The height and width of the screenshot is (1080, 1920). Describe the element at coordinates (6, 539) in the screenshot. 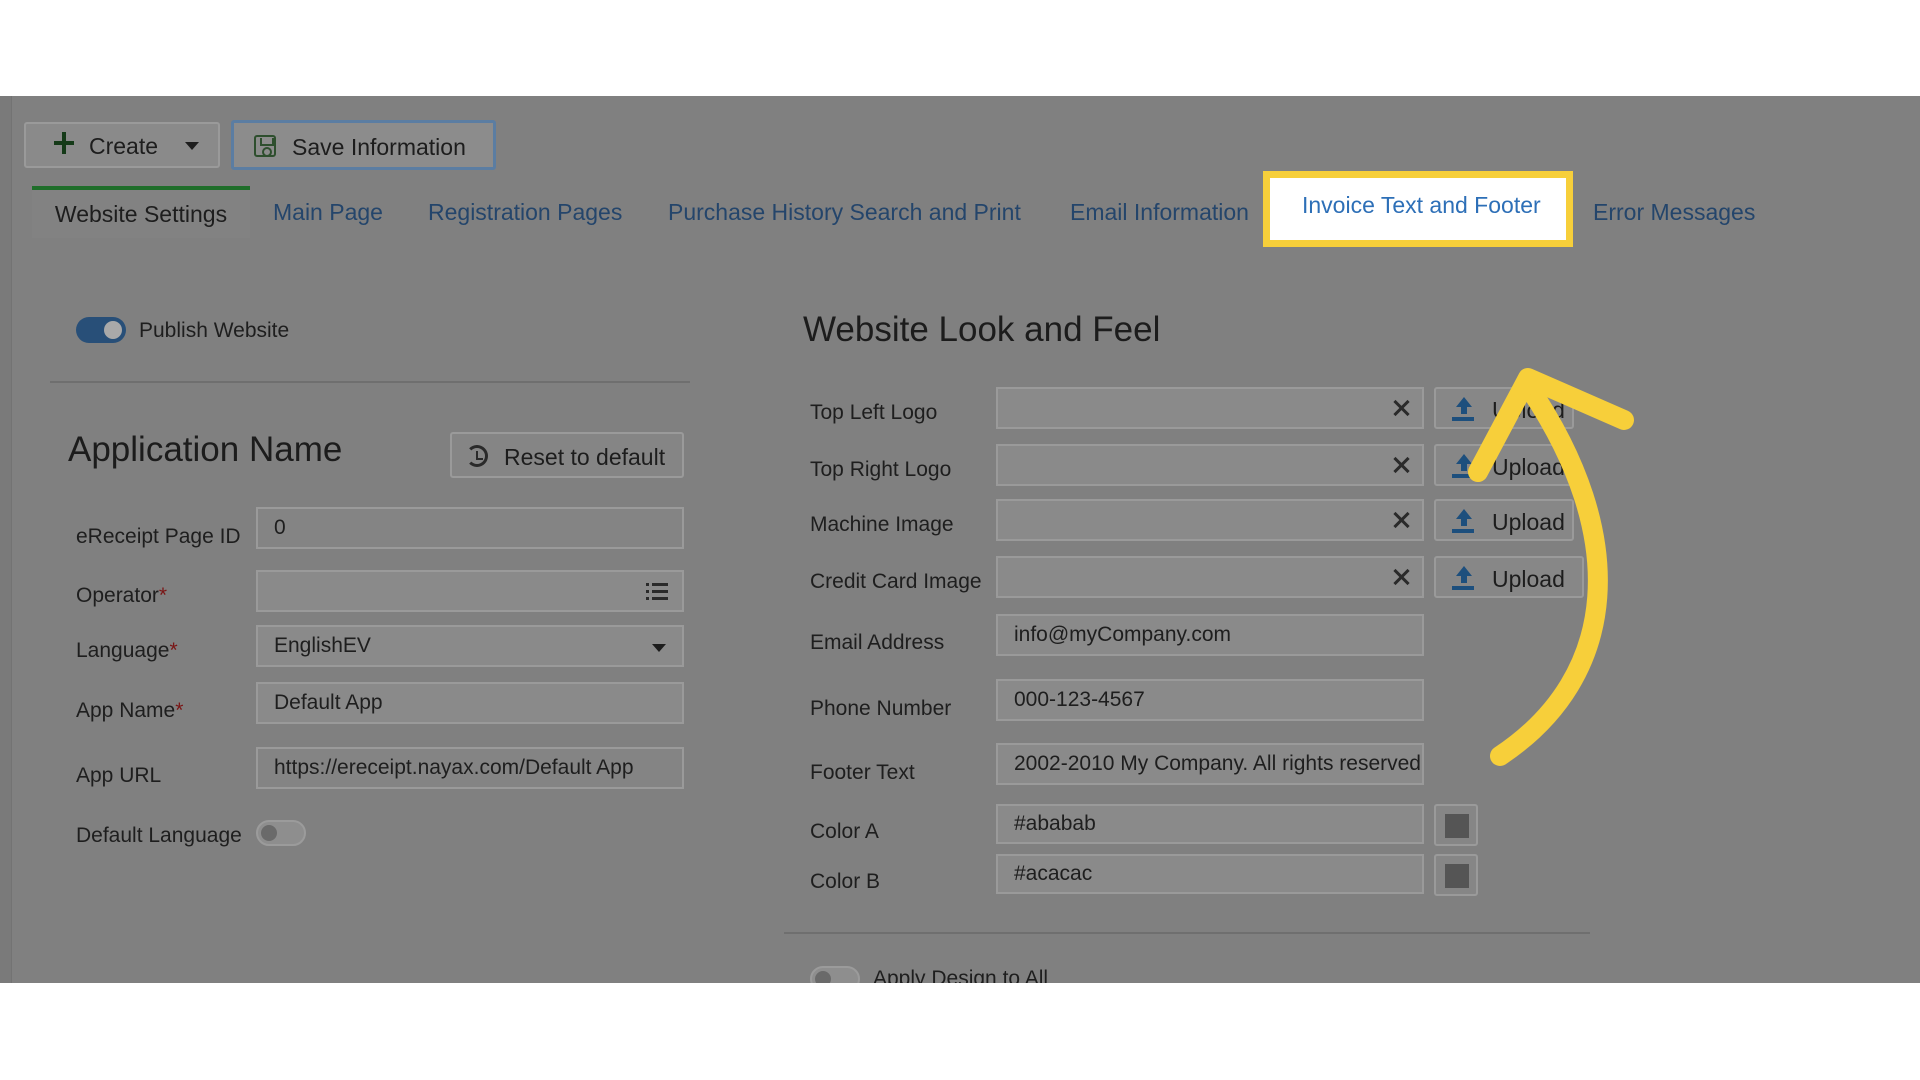

I see `left-edge-strip` at that location.